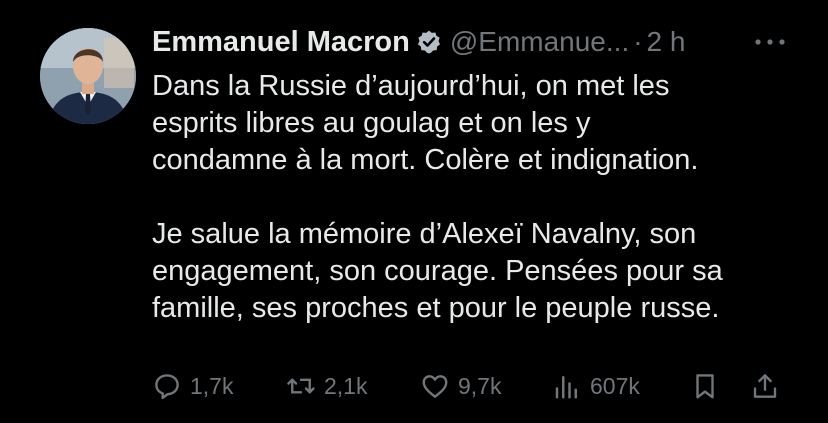  I want to click on reply-button: 1,7k, so click(192, 386).